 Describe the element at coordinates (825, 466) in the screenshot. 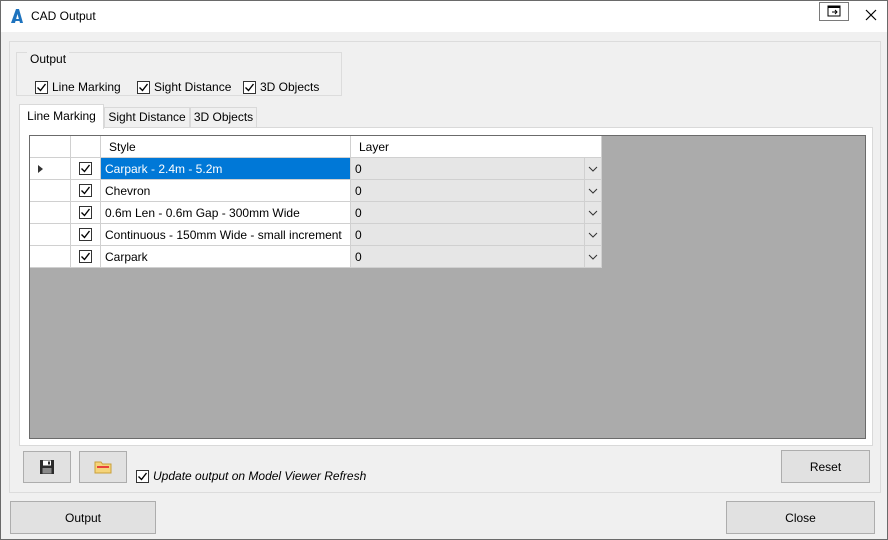

I see `reset-button: Reset` at that location.